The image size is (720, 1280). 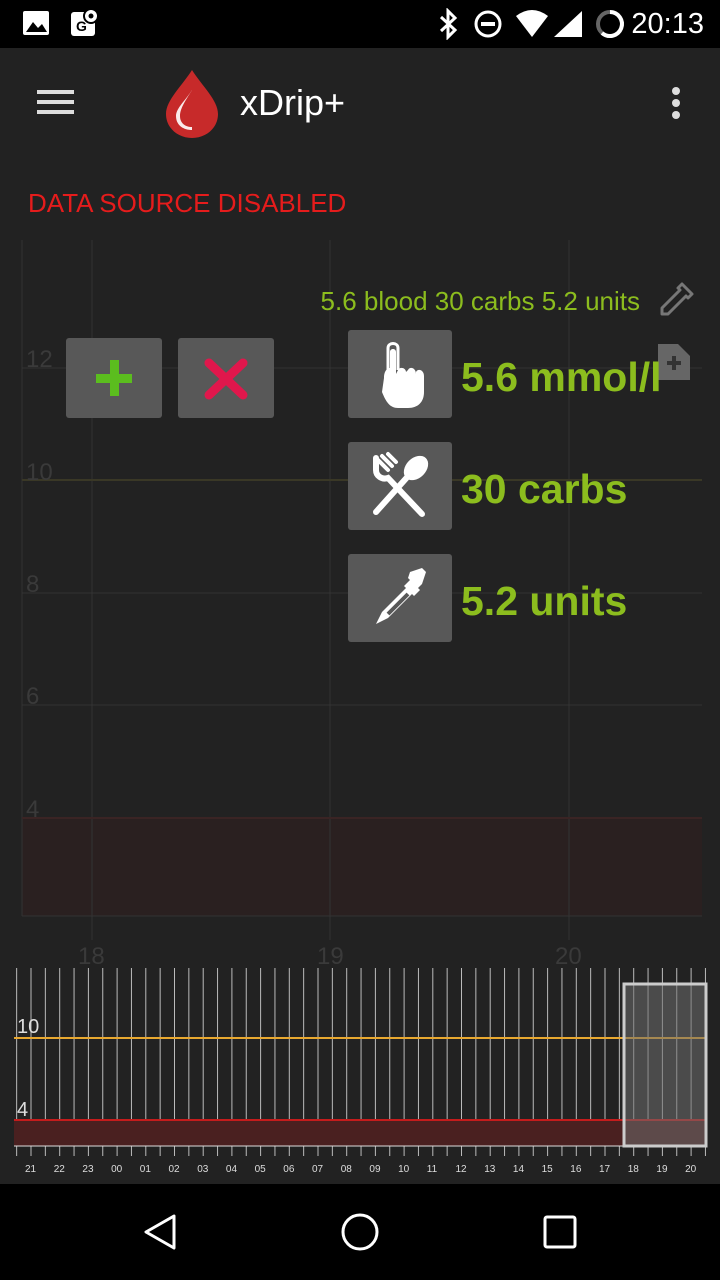 I want to click on hour-tick-label: 18, so click(x=633, y=1169).